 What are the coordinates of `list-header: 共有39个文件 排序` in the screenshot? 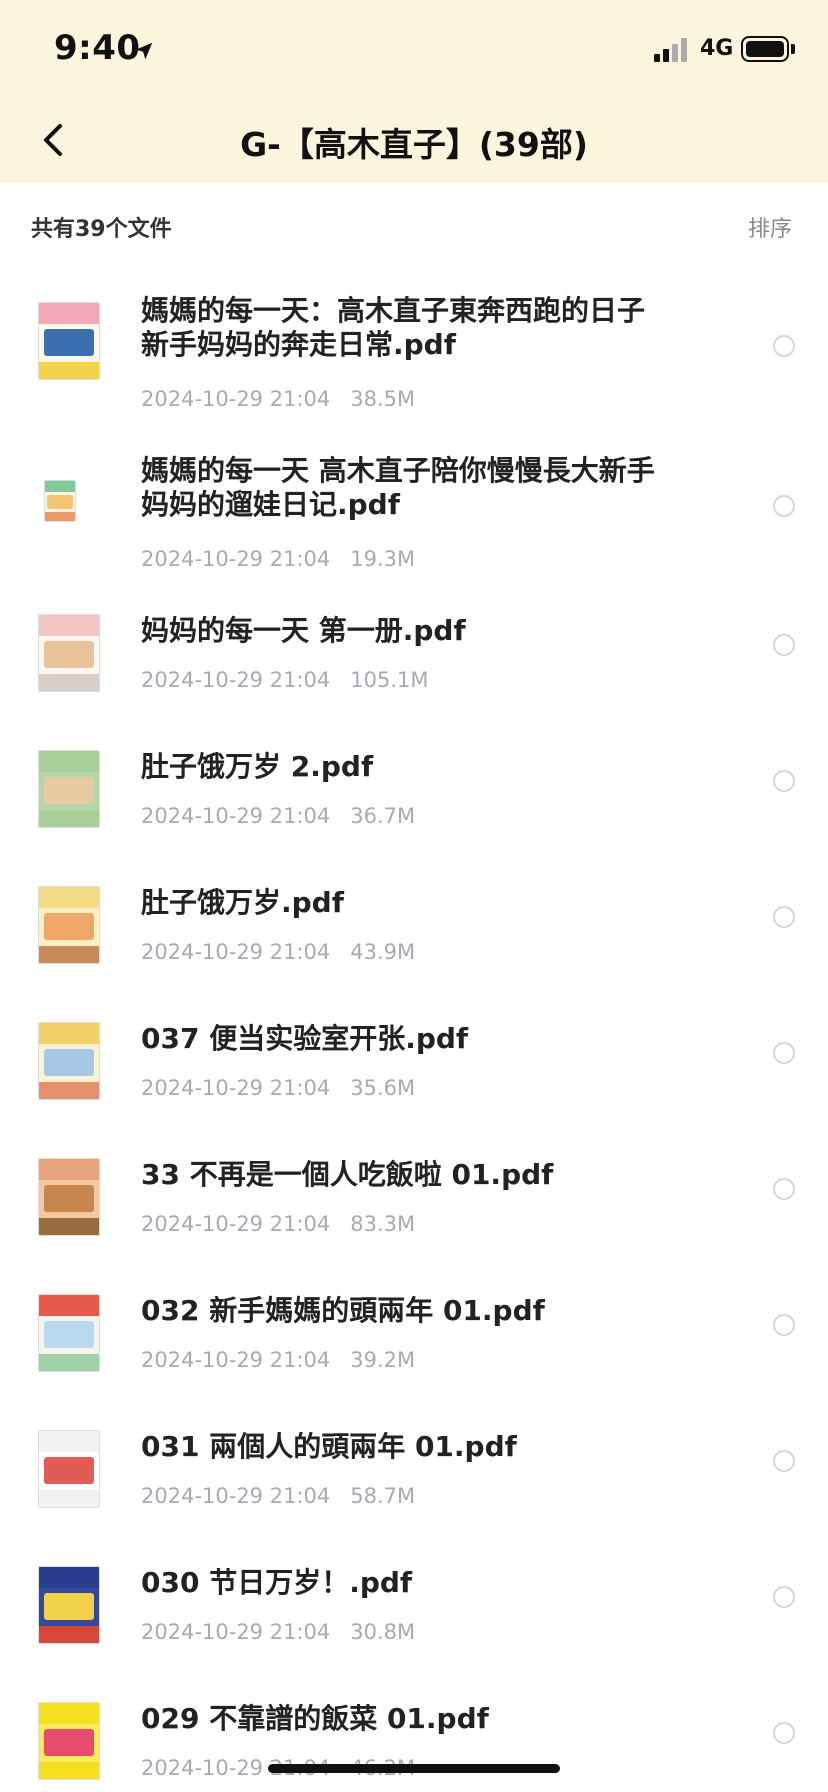 It's located at (414, 224).